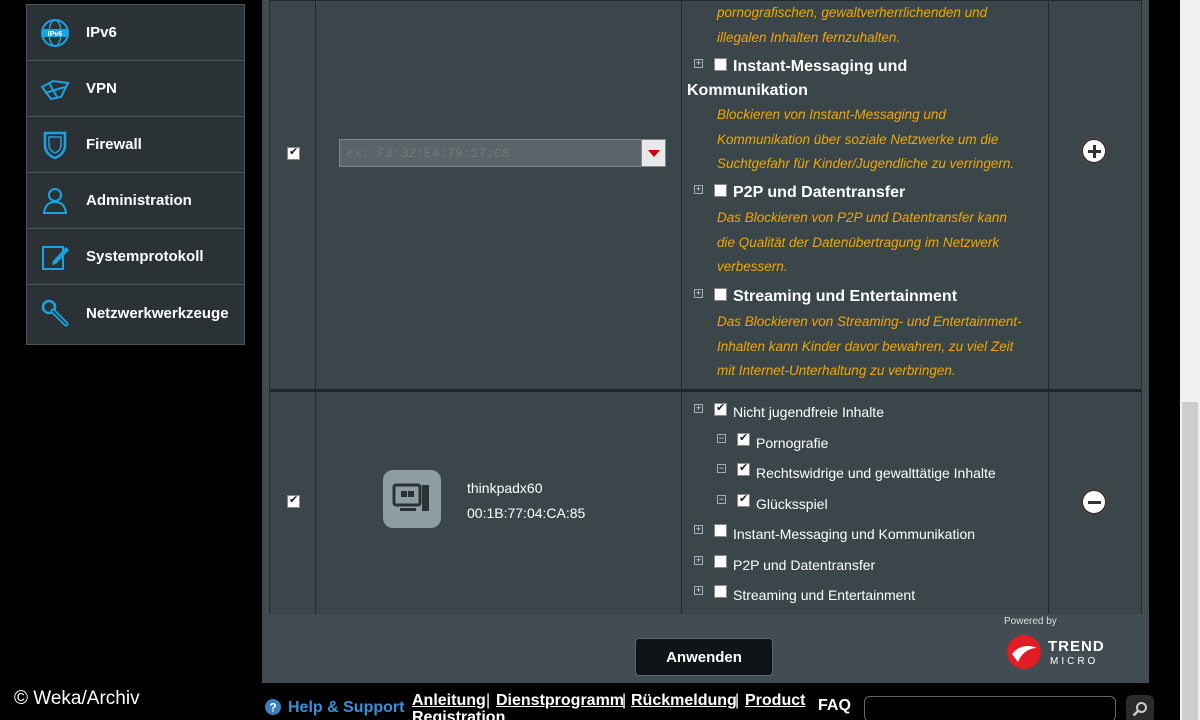 The width and height of the screenshot is (1200, 720). Describe the element at coordinates (704, 657) in the screenshot. I see `apply-button: Anwenden` at that location.